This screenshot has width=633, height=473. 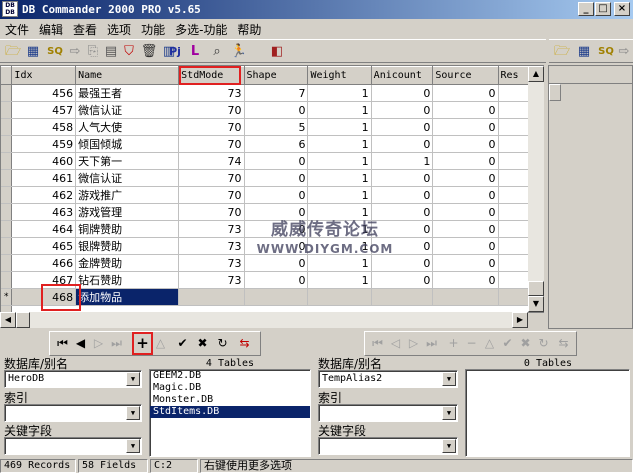 What do you see at coordinates (622, 9) in the screenshot?
I see `close-button: ×` at bounding box center [622, 9].